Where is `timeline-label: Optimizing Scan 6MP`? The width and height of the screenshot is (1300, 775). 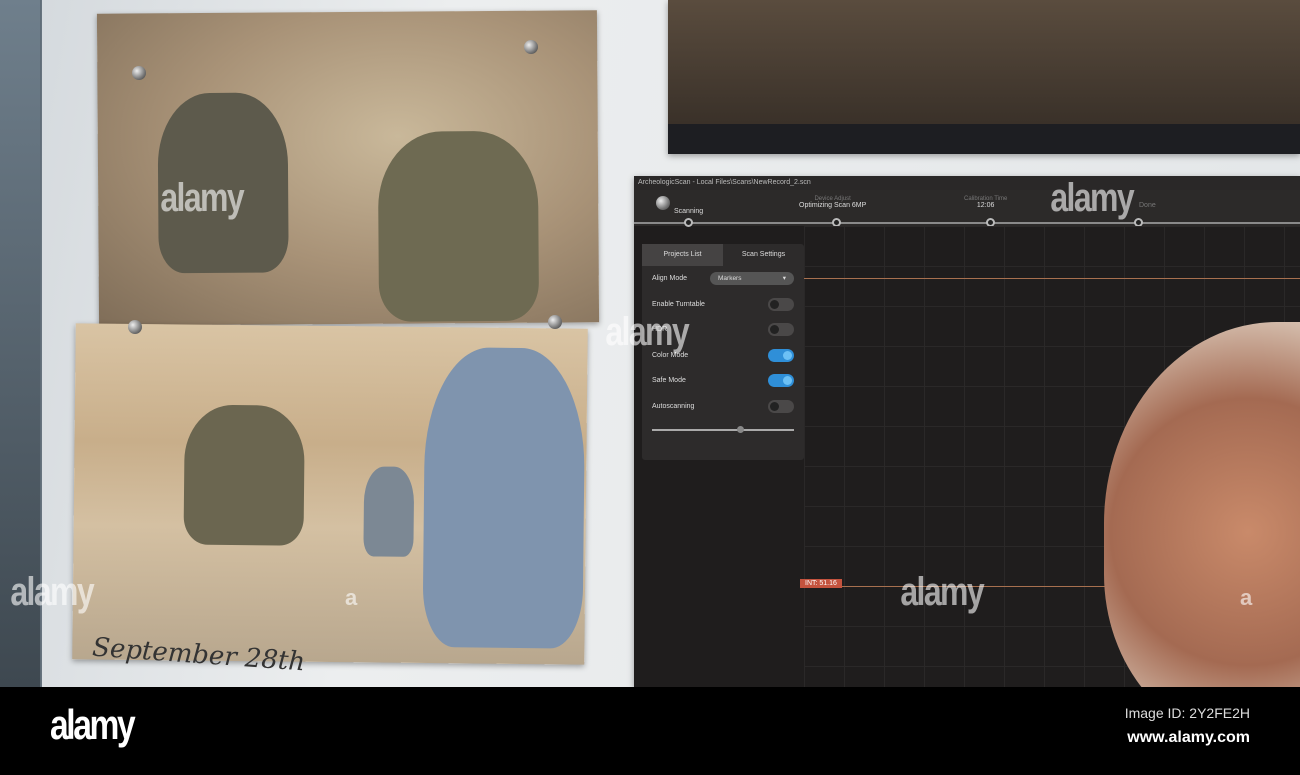 timeline-label: Optimizing Scan 6MP is located at coordinates (833, 205).